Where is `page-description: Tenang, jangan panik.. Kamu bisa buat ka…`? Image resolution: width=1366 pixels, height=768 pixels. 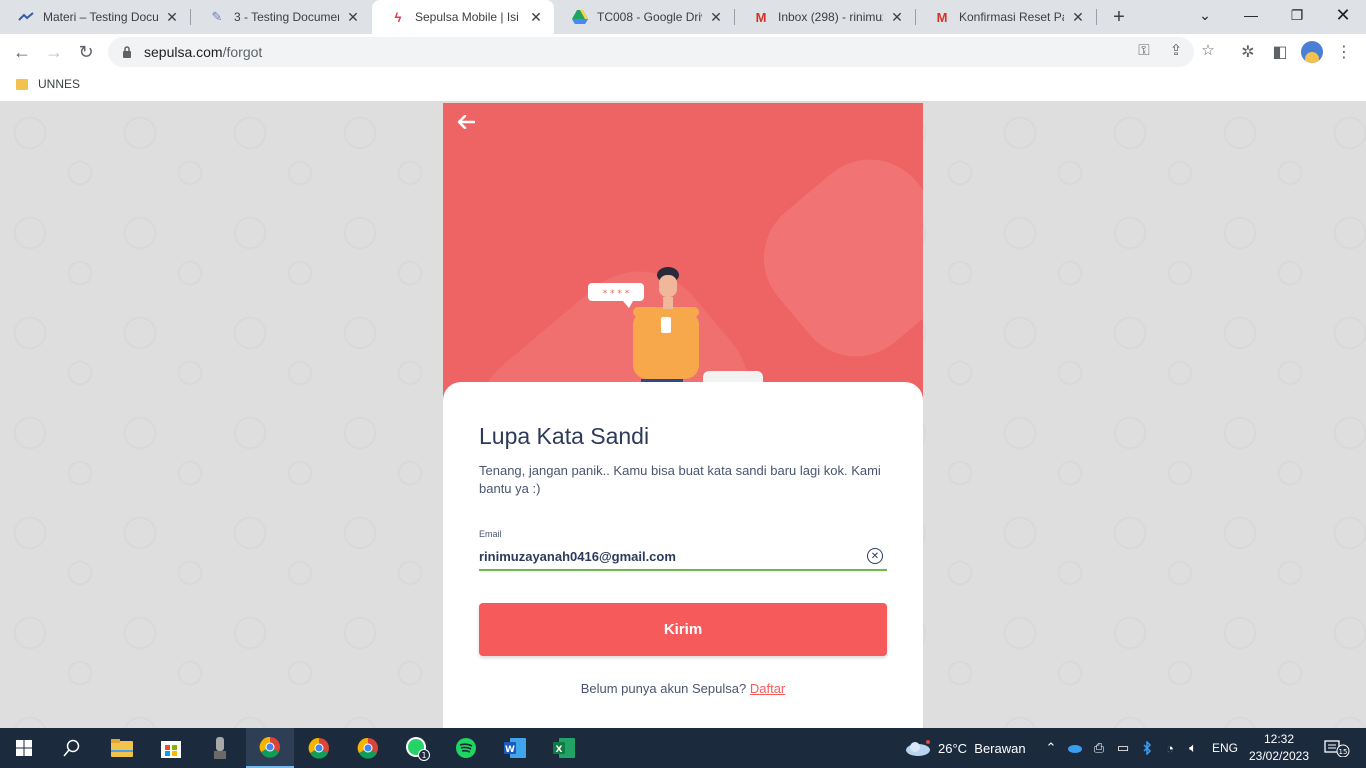
page-description: Tenang, jangan panik.. Kamu bisa buat ka… is located at coordinates (680, 479).